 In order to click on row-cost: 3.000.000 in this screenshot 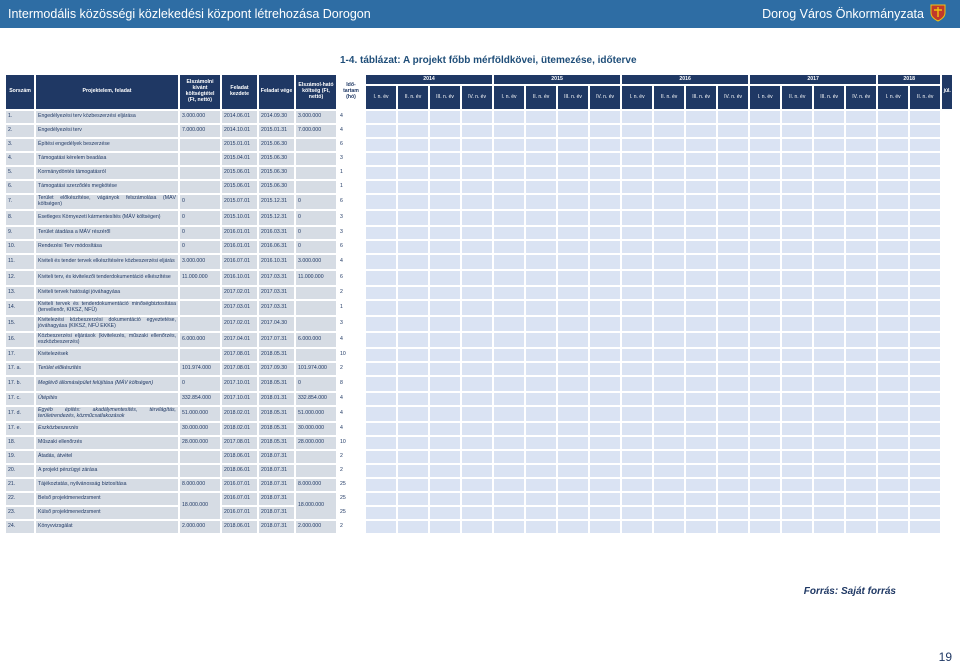, I will do `click(200, 262)`.